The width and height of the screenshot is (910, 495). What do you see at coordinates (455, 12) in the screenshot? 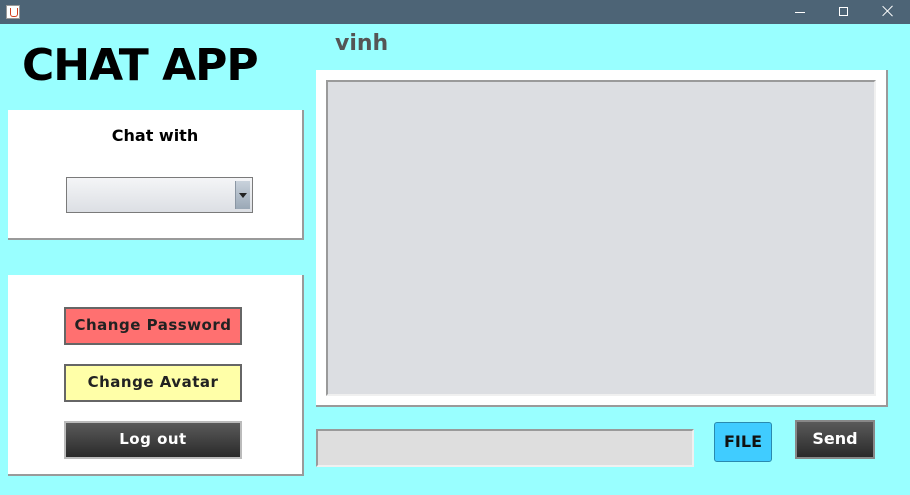
I see `window-titlebar` at bounding box center [455, 12].